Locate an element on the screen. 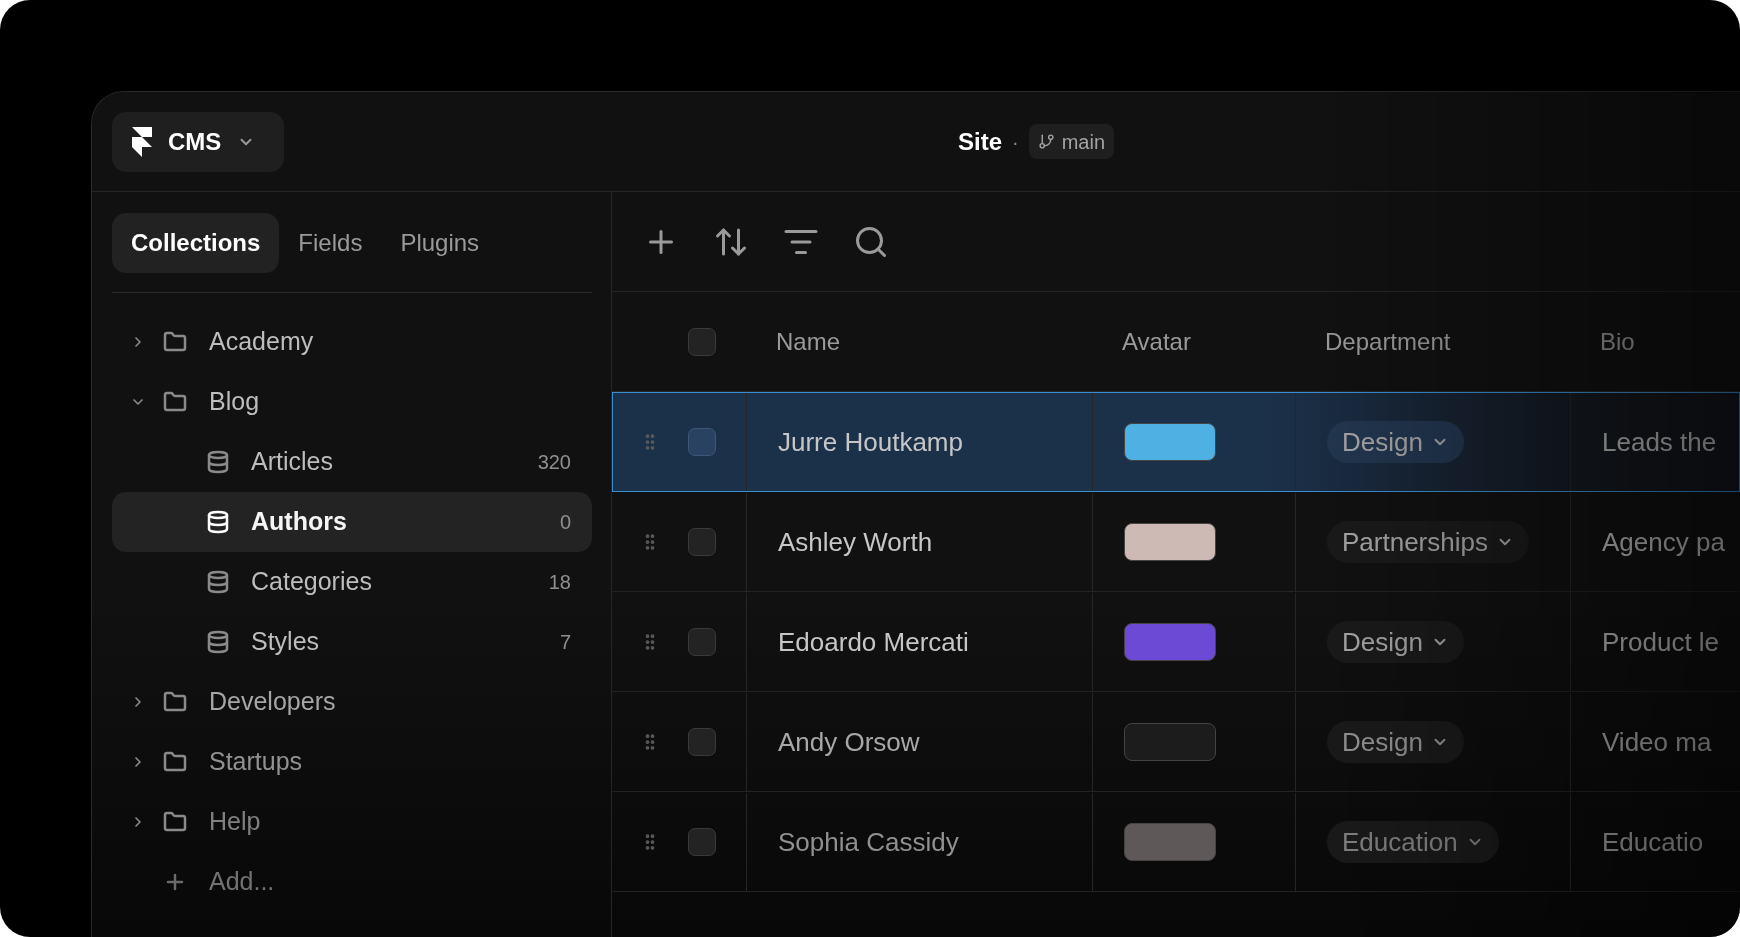 The height and width of the screenshot is (937, 1740). item-count: 7 is located at coordinates (565, 642).